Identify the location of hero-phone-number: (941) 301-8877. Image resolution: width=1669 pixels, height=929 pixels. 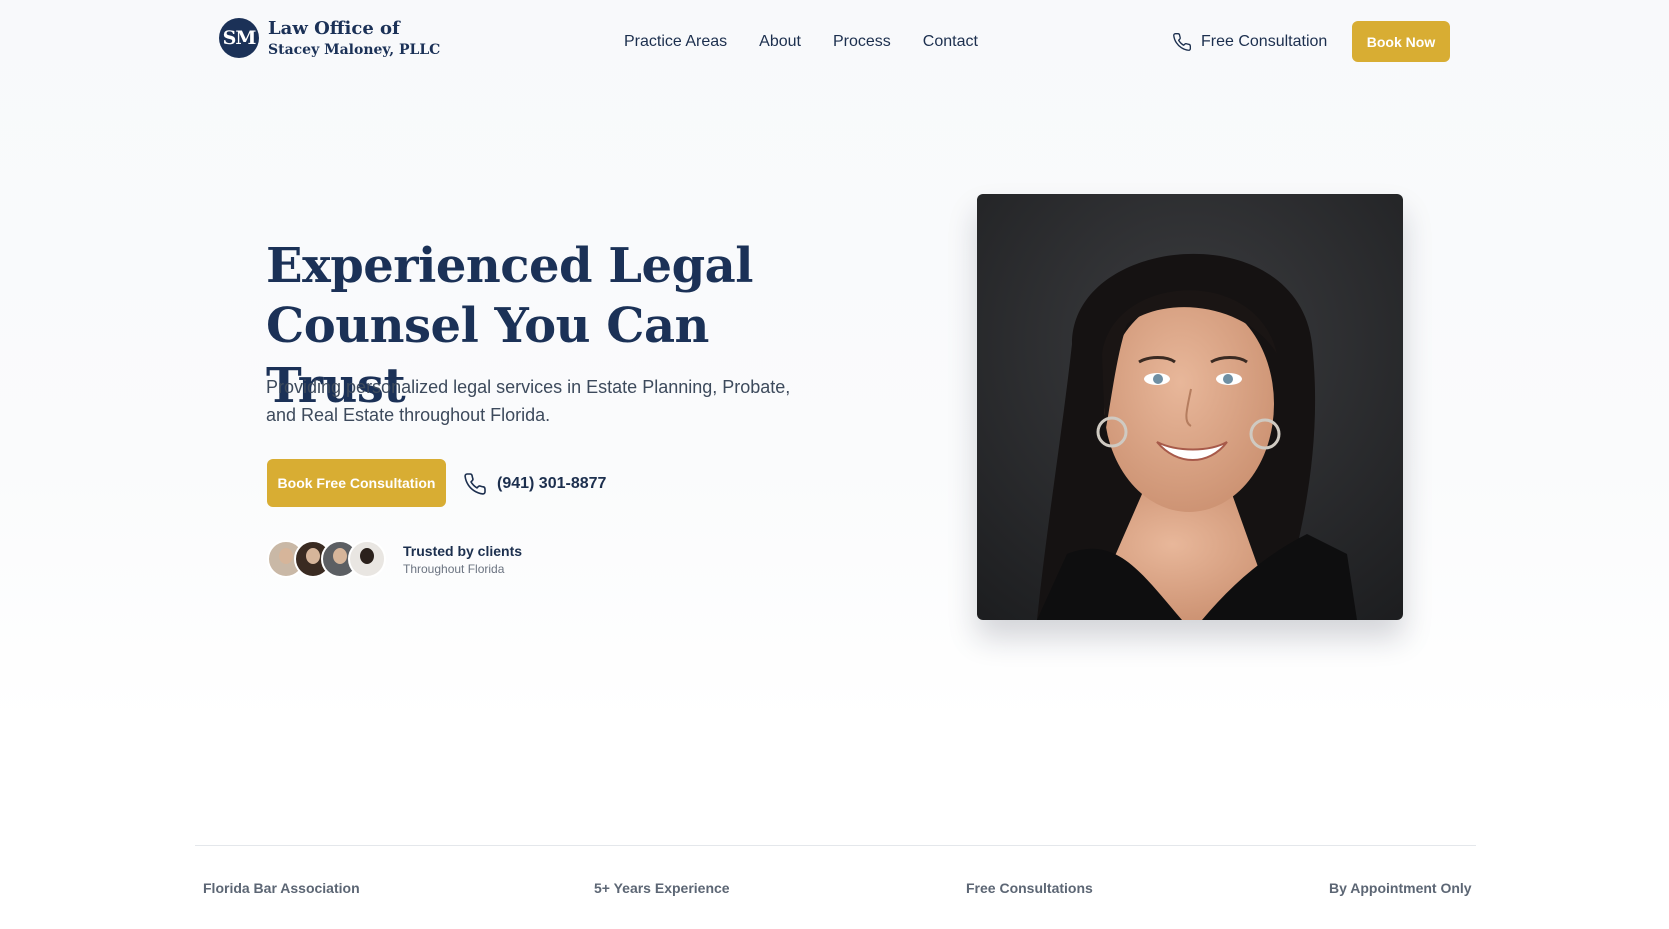
(552, 483).